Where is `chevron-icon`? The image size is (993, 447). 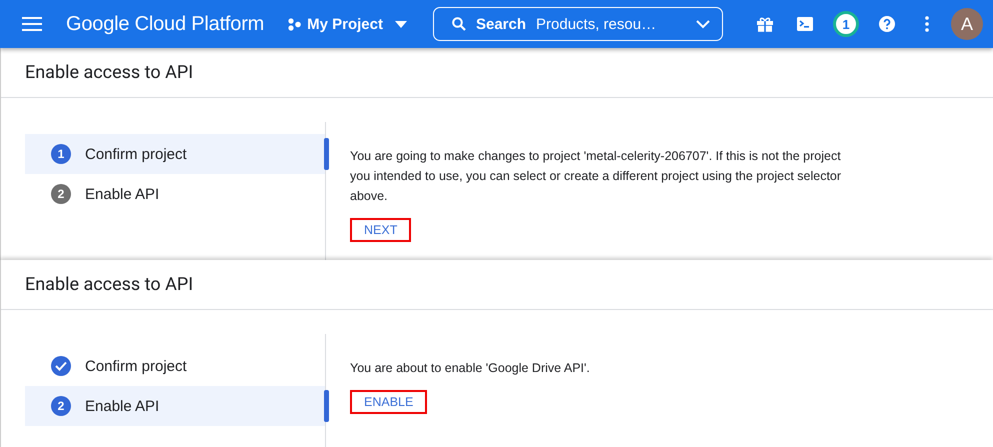 chevron-icon is located at coordinates (703, 24).